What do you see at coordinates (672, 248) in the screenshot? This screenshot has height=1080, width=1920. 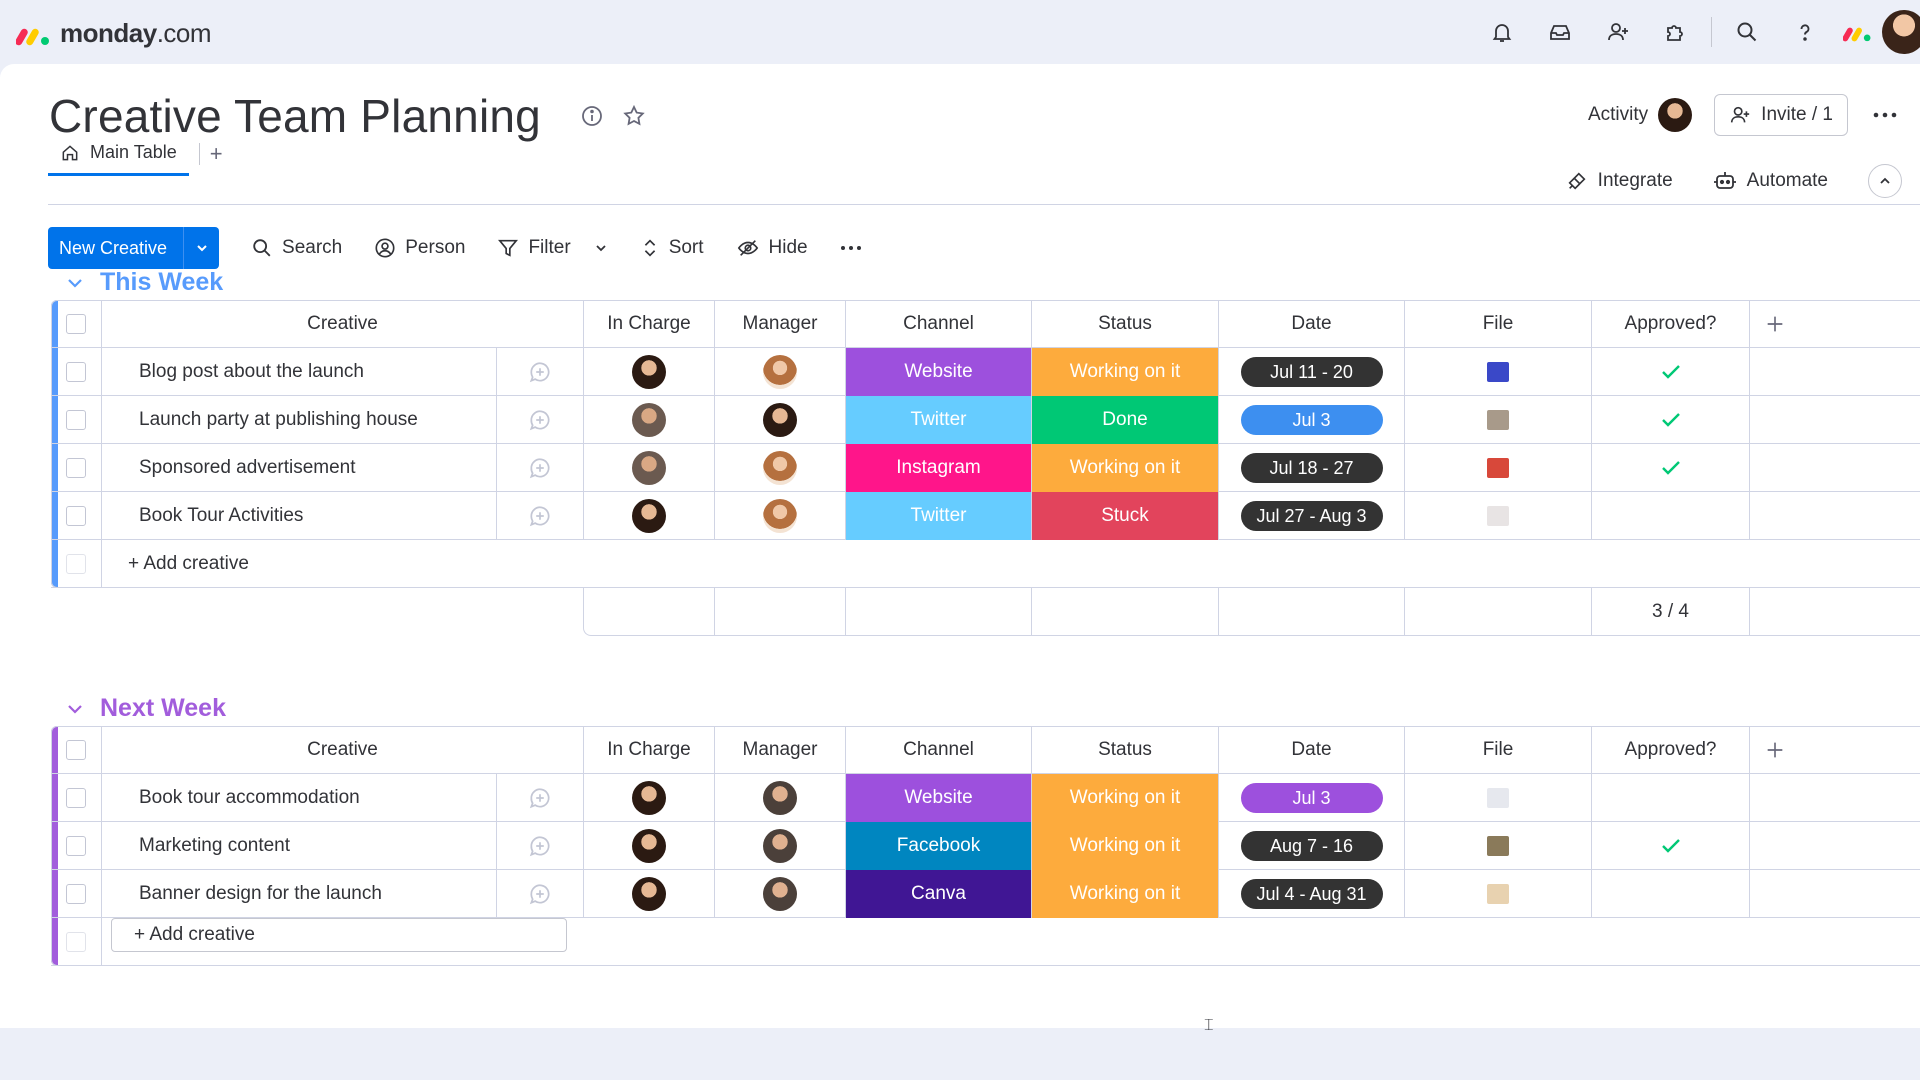 I see `sort-button: Sort` at bounding box center [672, 248].